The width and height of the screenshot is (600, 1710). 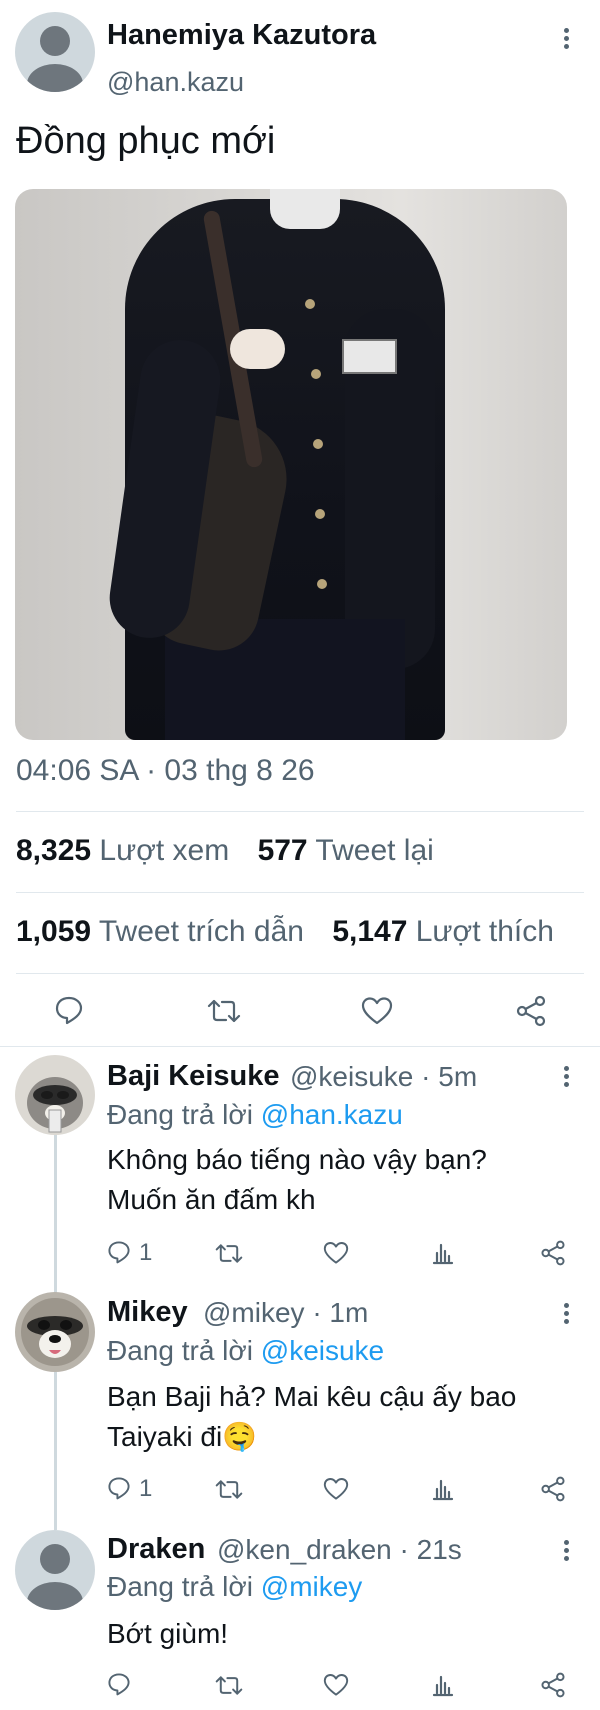 I want to click on replying-to: Đang trả lời @mikey, so click(x=234, y=1587).